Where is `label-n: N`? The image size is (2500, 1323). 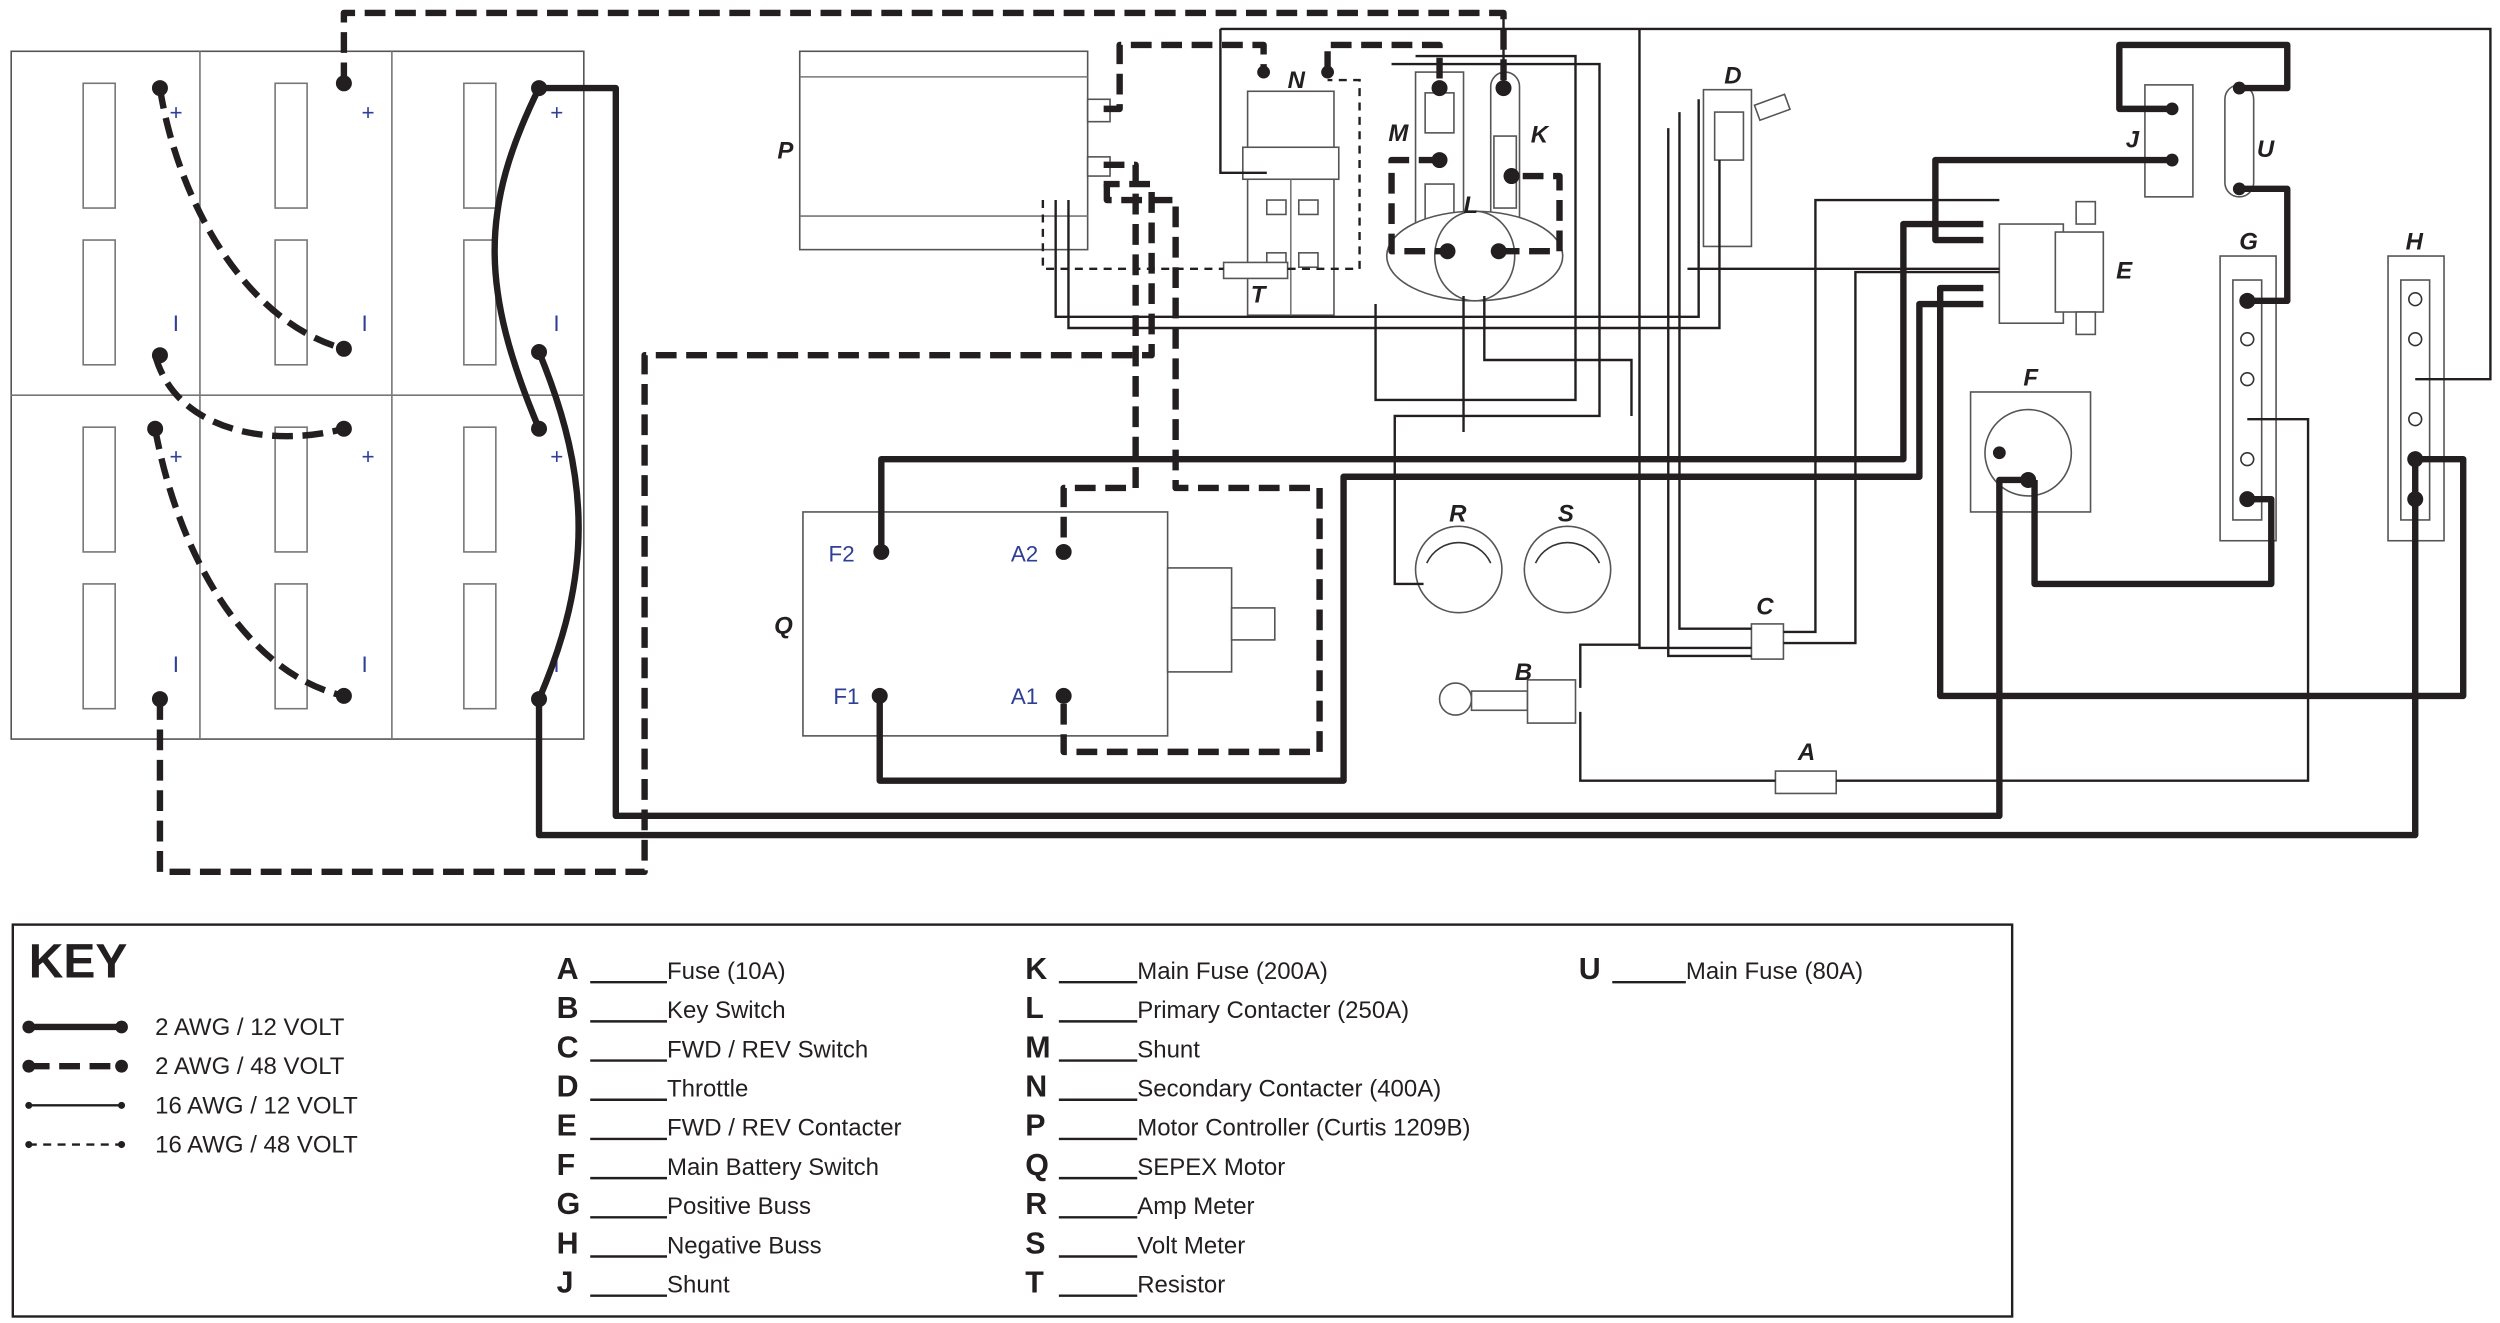 label-n: N is located at coordinates (1297, 80).